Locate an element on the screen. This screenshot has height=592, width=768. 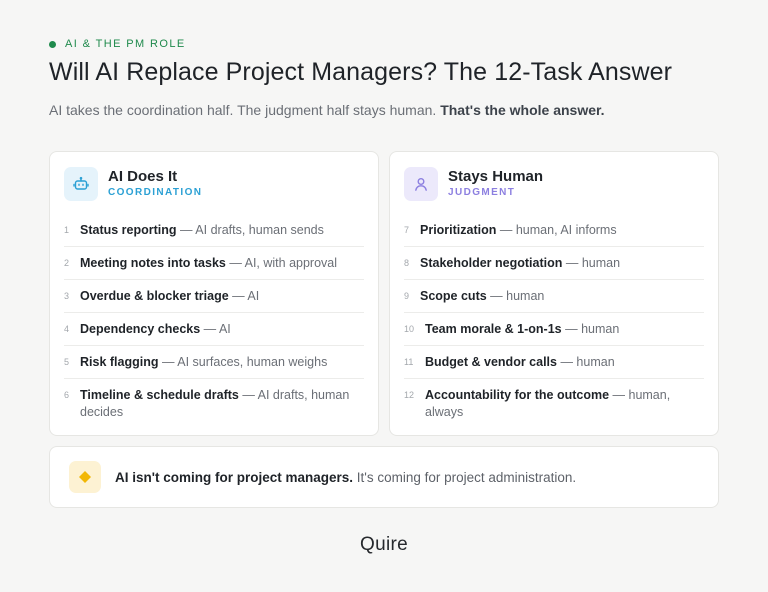
card-header: AI Does It COORDINATION is located at coordinates (133, 184).